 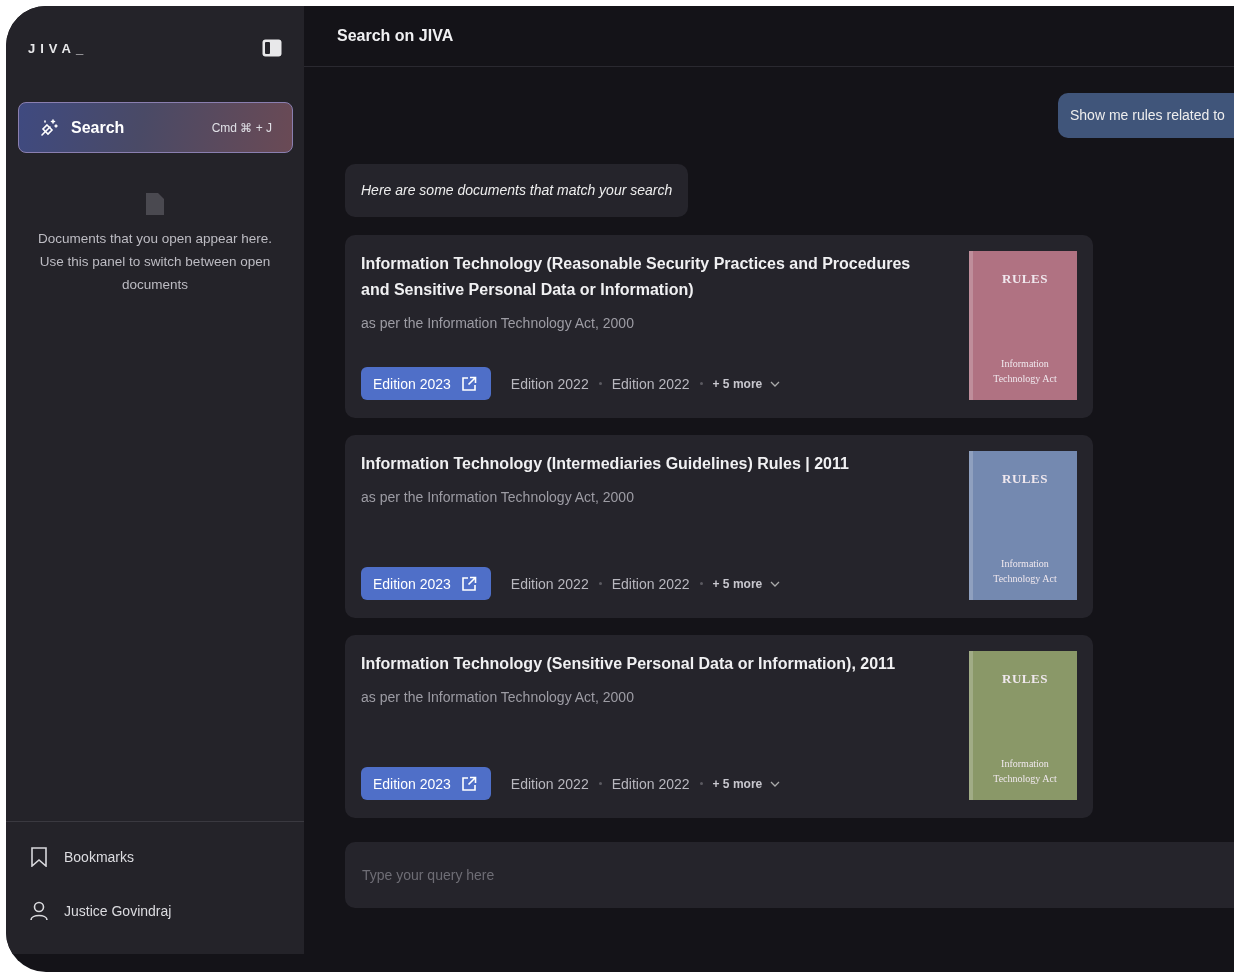 What do you see at coordinates (517, 190) in the screenshot?
I see `bot-message: Here are some documents that match your search` at bounding box center [517, 190].